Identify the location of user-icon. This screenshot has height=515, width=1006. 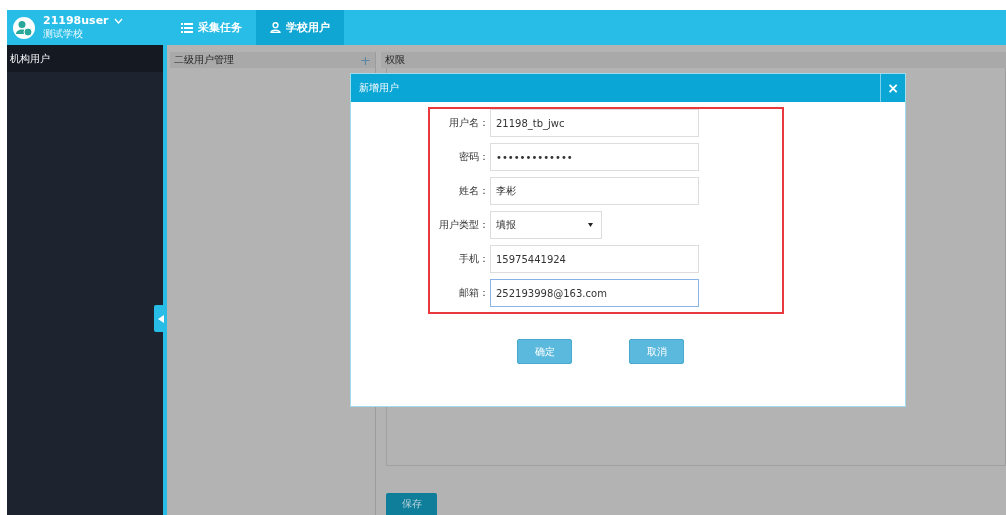
(275, 27).